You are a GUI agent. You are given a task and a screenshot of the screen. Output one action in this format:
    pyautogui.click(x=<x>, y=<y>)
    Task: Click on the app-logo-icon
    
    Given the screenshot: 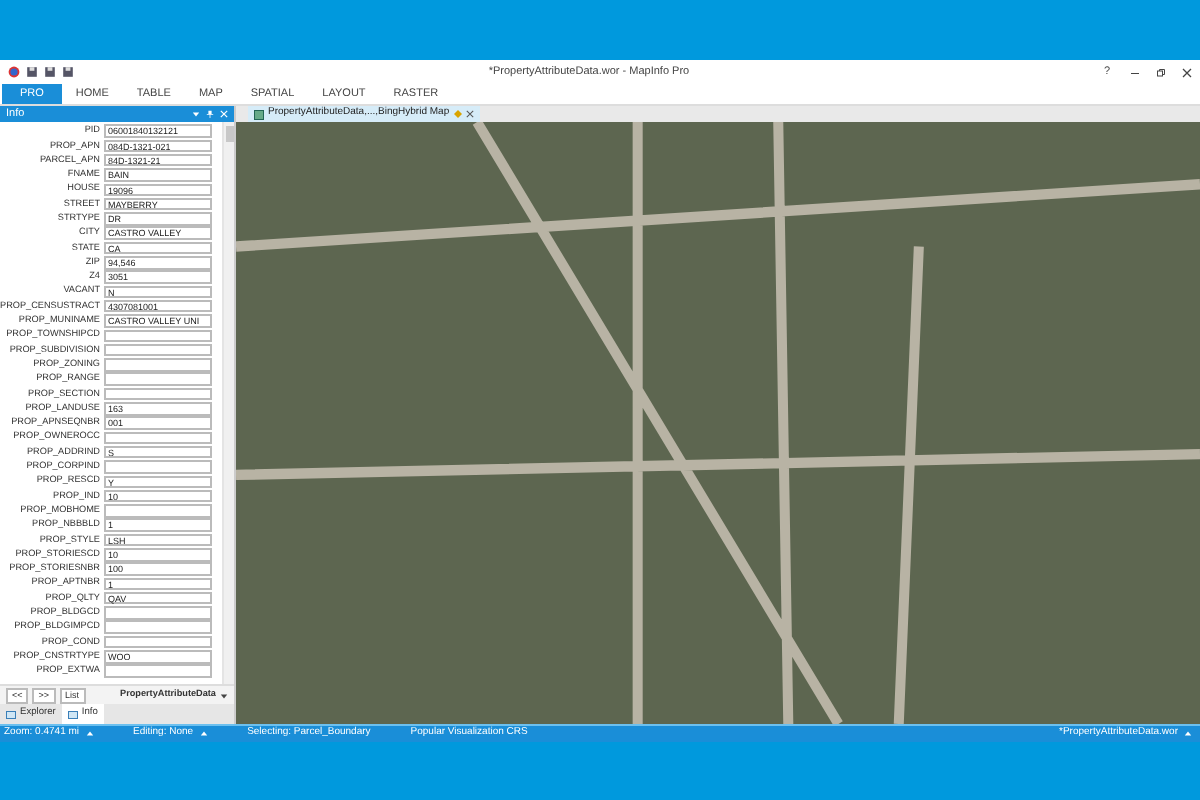 What is the action you would take?
    pyautogui.click(x=14, y=72)
    